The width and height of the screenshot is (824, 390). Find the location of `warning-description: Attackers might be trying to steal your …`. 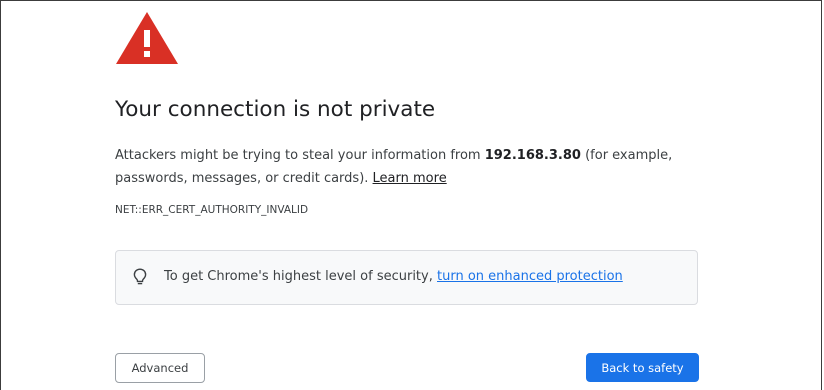

warning-description: Attackers might be trying to steal your … is located at coordinates (405, 167).